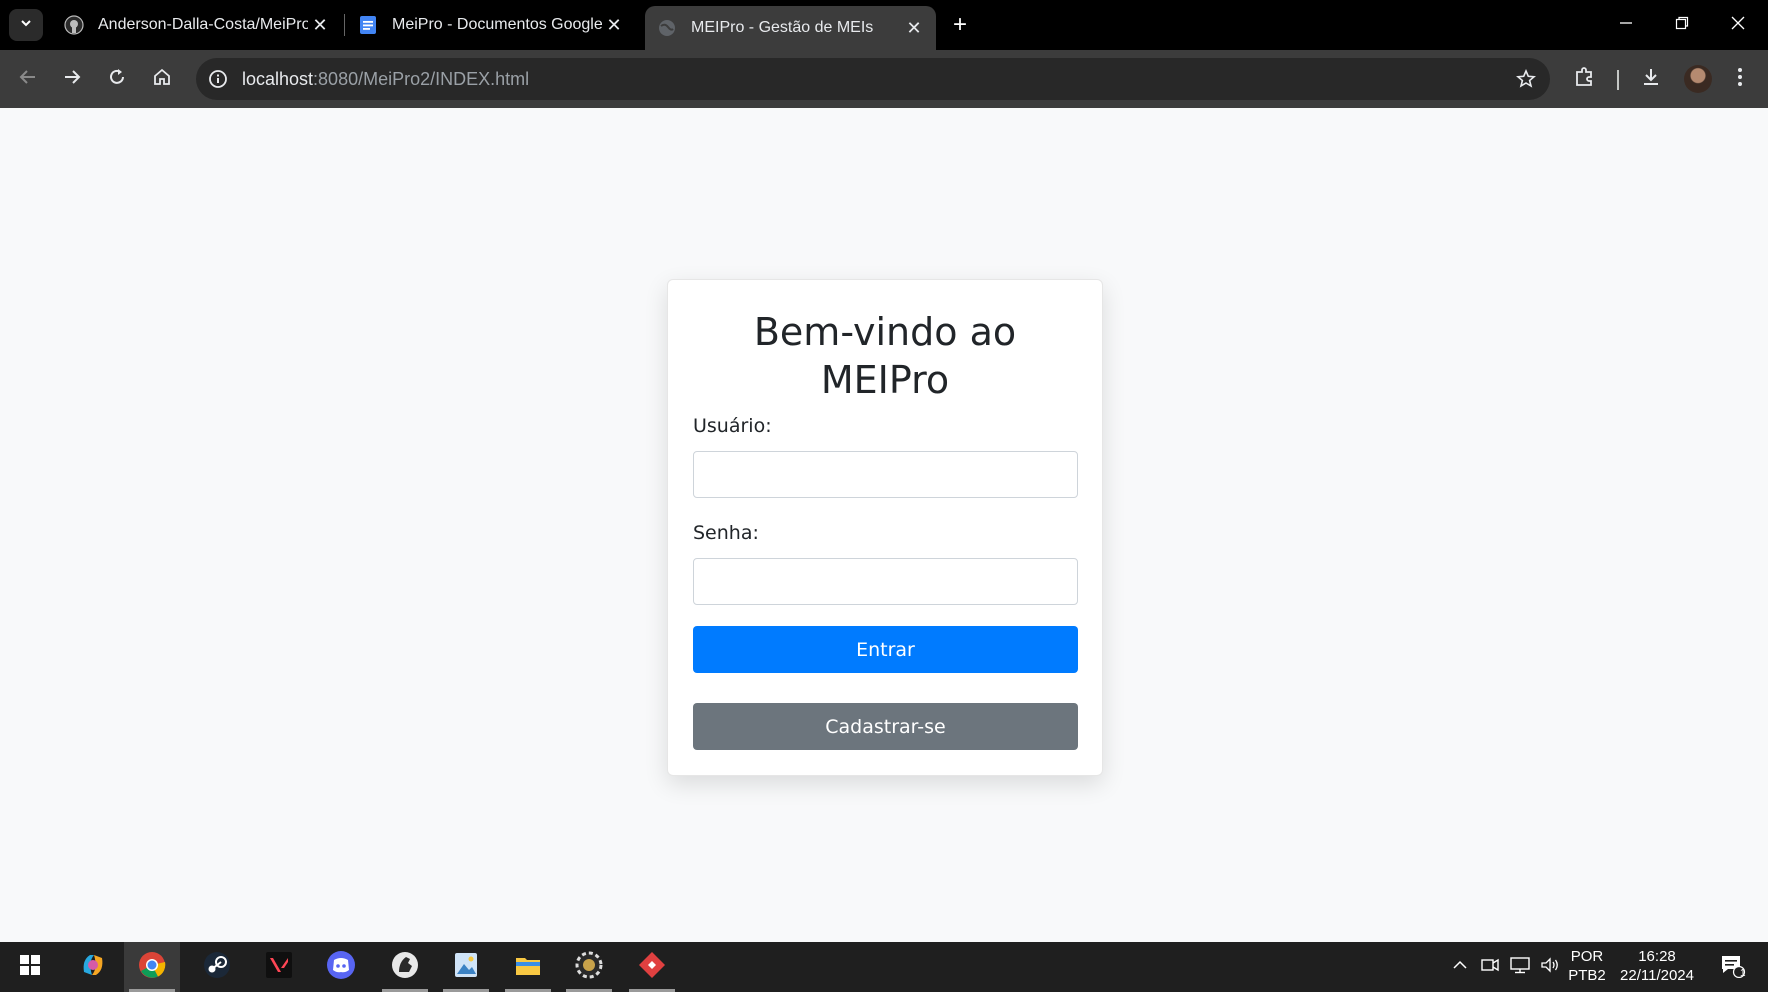 This screenshot has width=1768, height=992. I want to click on reload-icon, so click(117, 79).